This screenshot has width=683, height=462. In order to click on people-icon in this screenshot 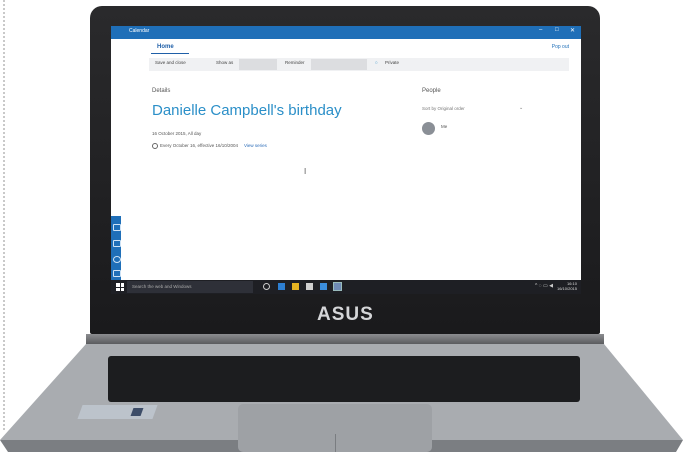, I will do `click(117, 259)`.